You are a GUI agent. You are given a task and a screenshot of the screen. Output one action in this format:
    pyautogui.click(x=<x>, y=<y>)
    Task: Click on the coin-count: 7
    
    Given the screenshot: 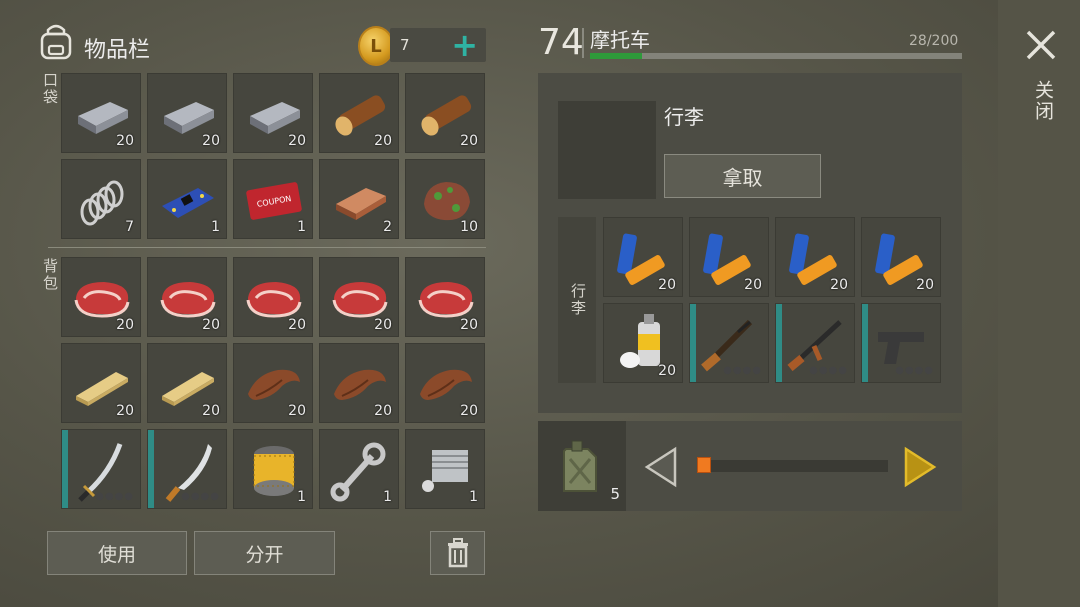 What is the action you would take?
    pyautogui.click(x=405, y=45)
    